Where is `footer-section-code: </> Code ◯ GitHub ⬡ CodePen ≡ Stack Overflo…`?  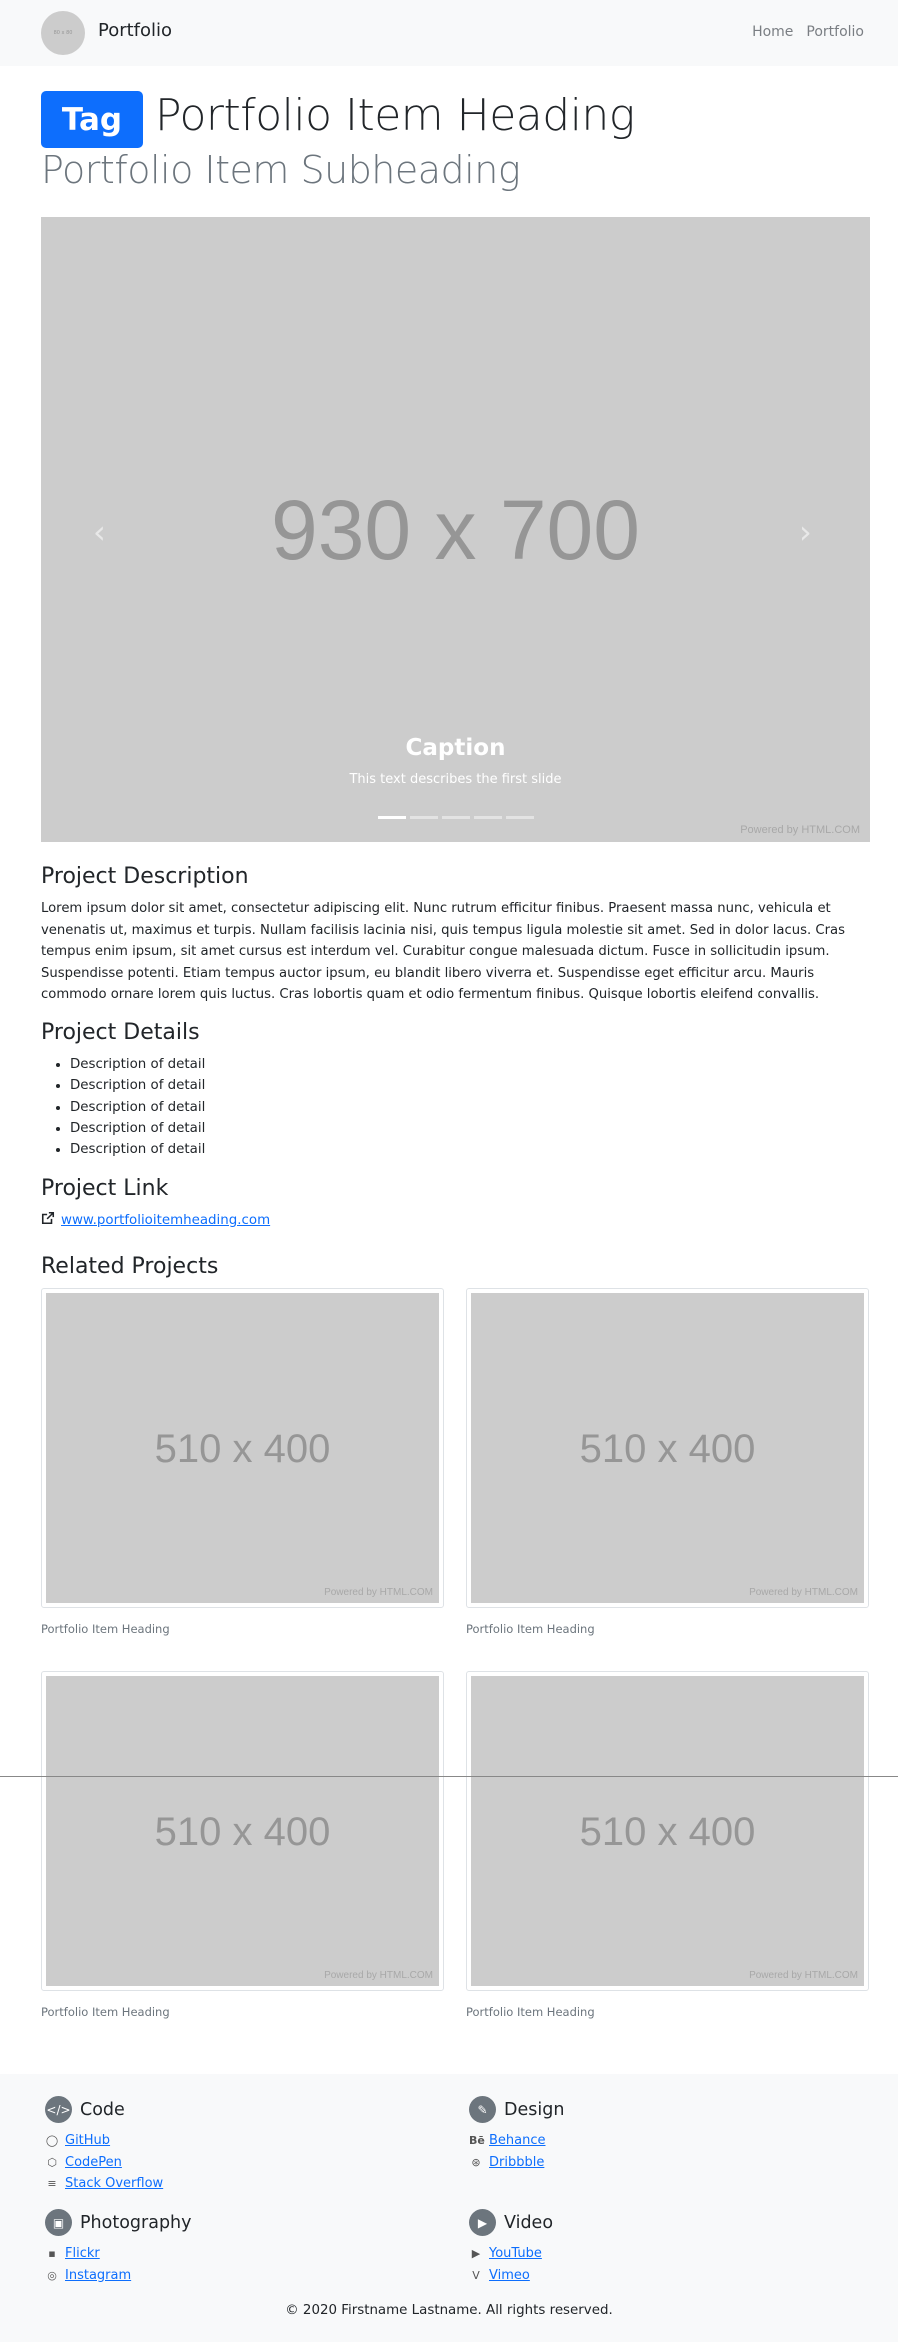
footer-section-code: </> Code ◯ GitHub ⬡ CodePen ≡ Stack Overflo… is located at coordinates (104, 2145).